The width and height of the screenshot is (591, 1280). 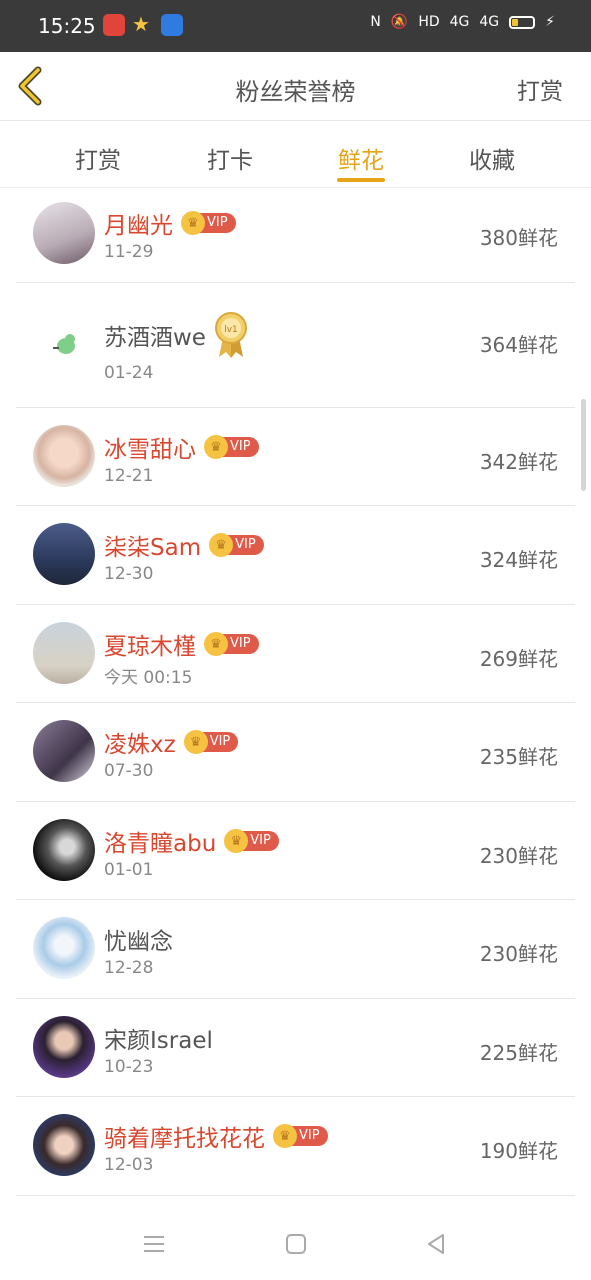 I want to click on dino-avatar-icon, so click(x=64, y=344).